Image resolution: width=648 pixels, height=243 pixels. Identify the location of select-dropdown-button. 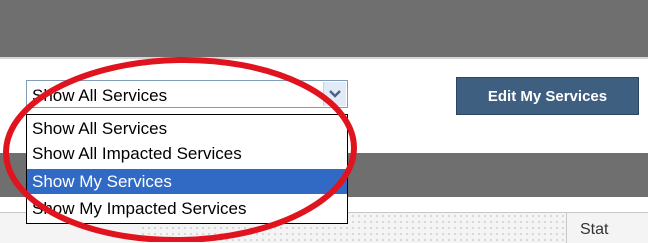
(334, 94).